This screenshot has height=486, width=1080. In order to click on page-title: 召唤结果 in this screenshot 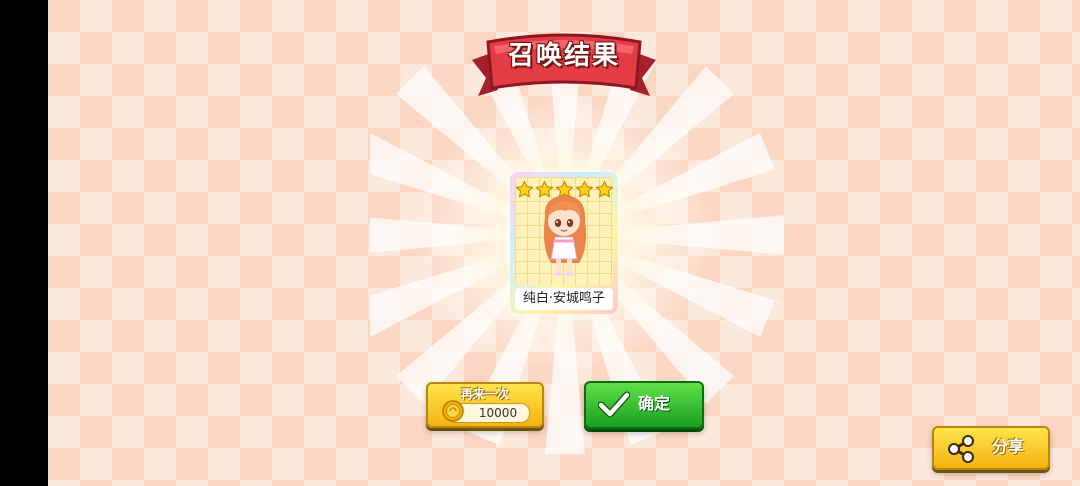, I will do `click(563, 56)`.